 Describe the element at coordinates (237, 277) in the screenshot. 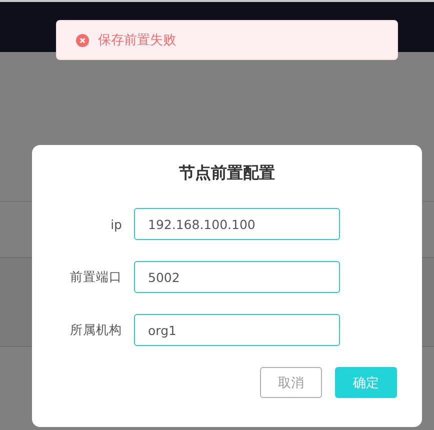

I see `input-field: 5002` at that location.